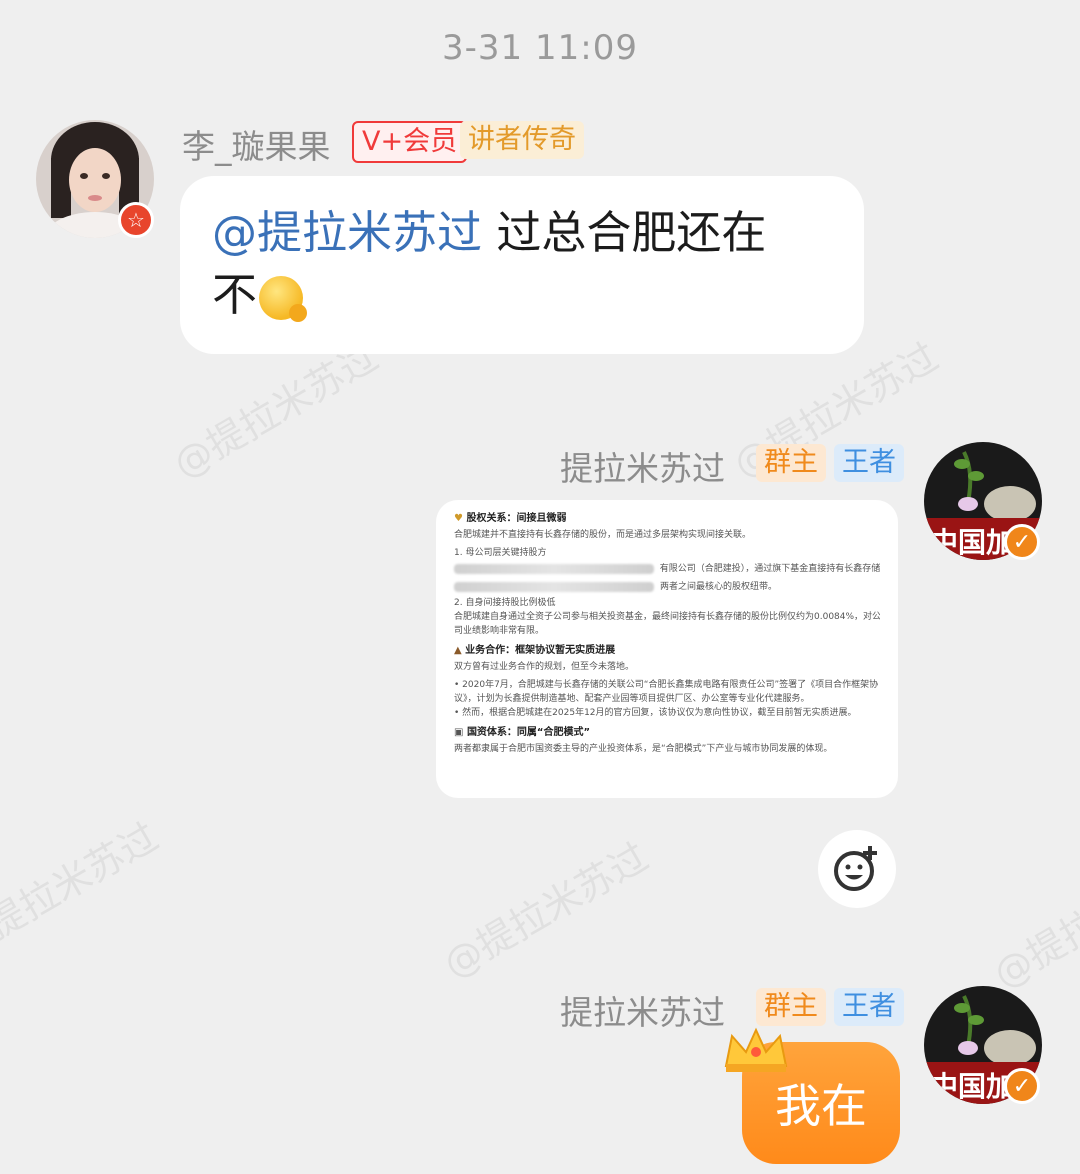 The width and height of the screenshot is (1080, 1174). What do you see at coordinates (500, 553) in the screenshot?
I see `doc-text: 1. 母公司层关键持股方` at bounding box center [500, 553].